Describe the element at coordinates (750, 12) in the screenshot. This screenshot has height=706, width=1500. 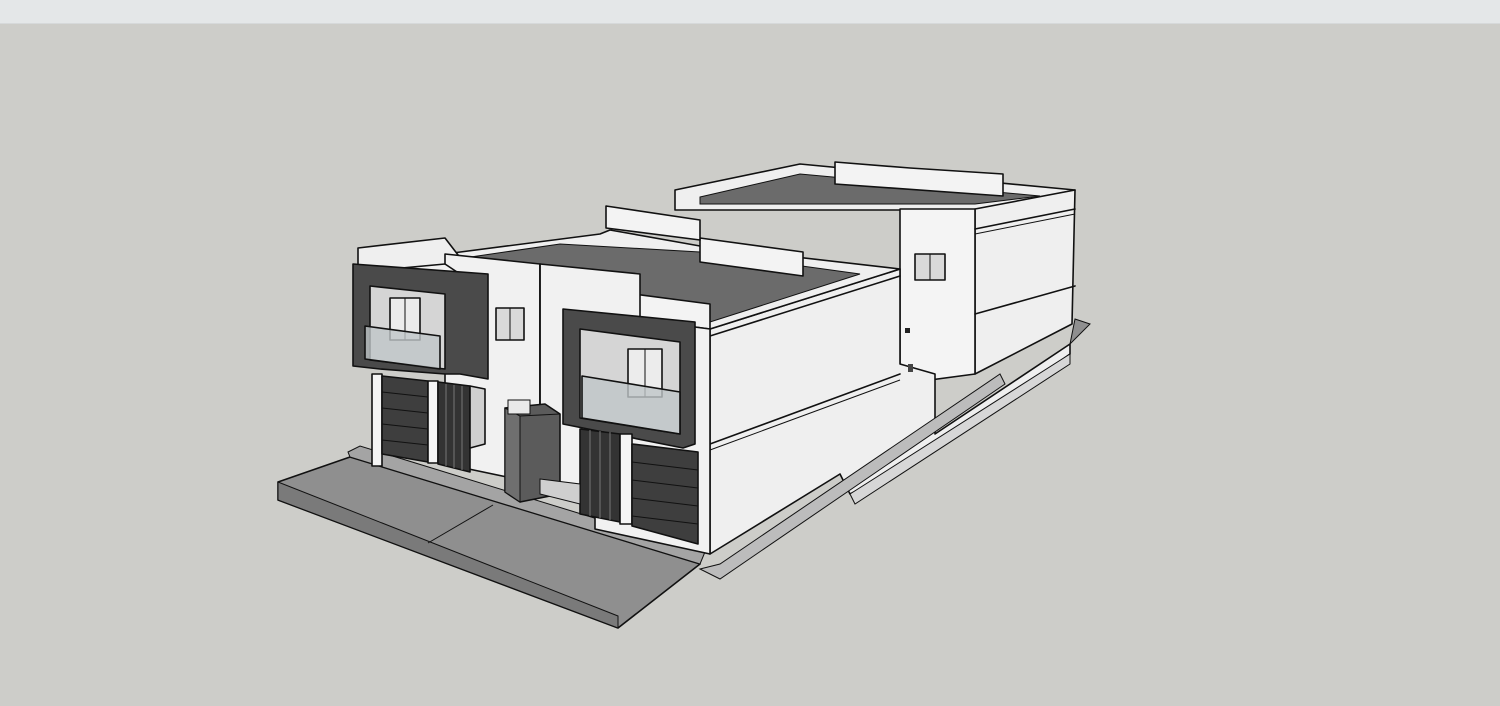
I see `toolbar-strip` at that location.